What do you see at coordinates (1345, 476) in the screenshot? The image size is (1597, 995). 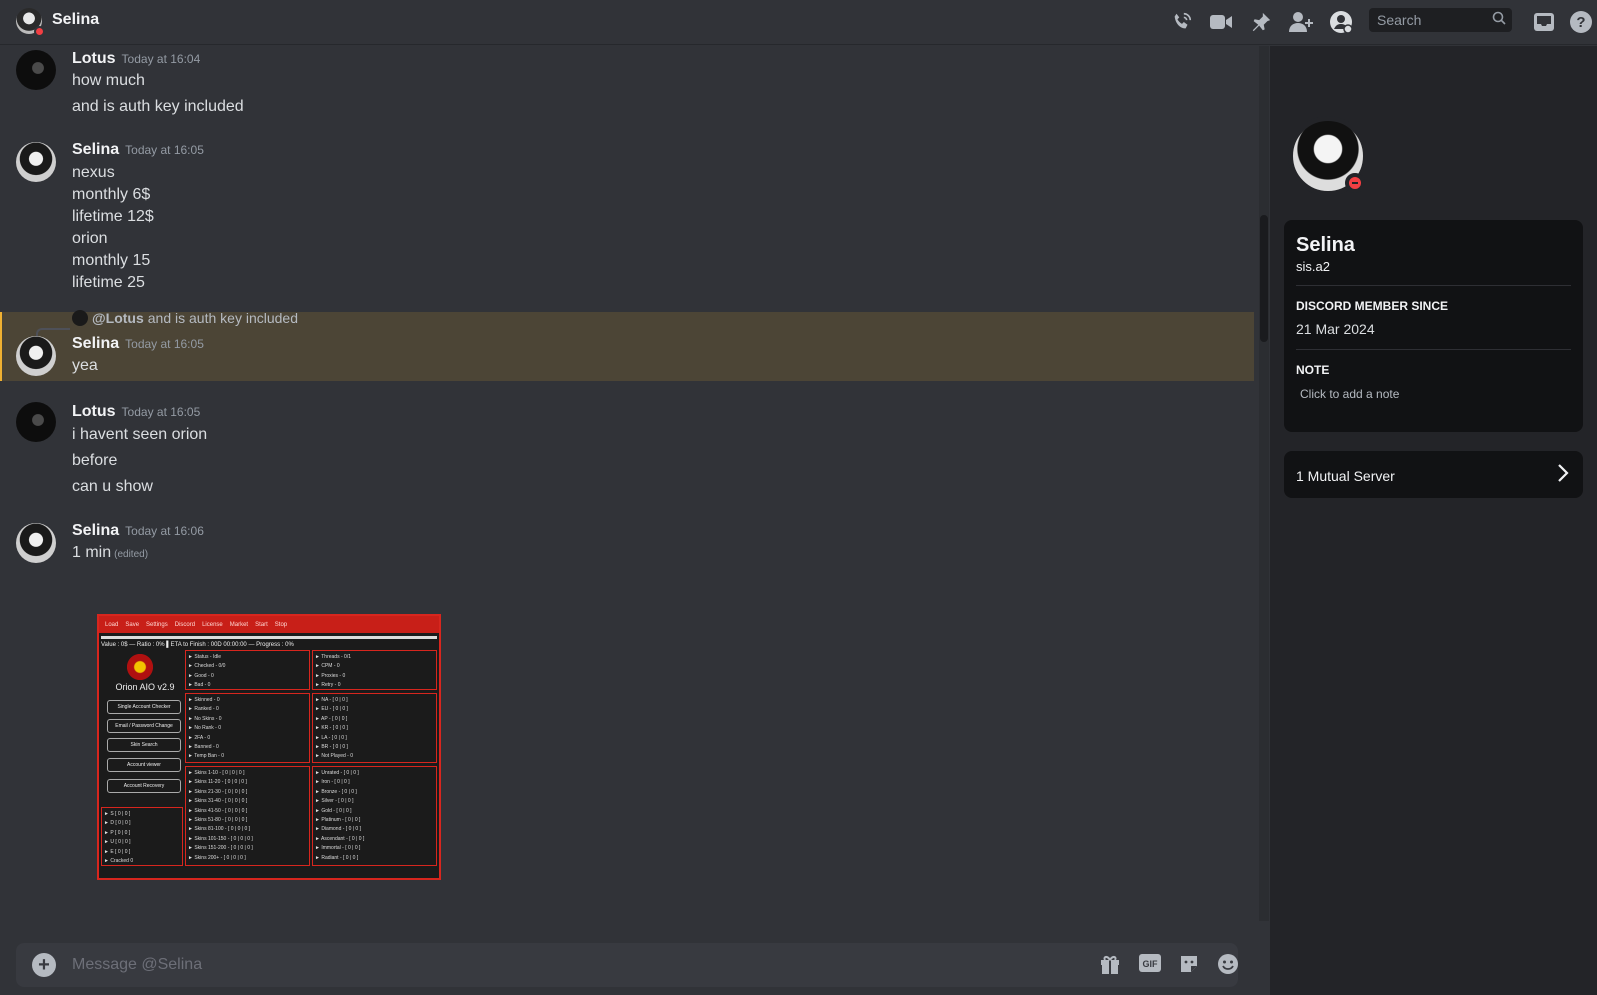 I see `mutual-servers-label: 1 Mutual Server` at bounding box center [1345, 476].